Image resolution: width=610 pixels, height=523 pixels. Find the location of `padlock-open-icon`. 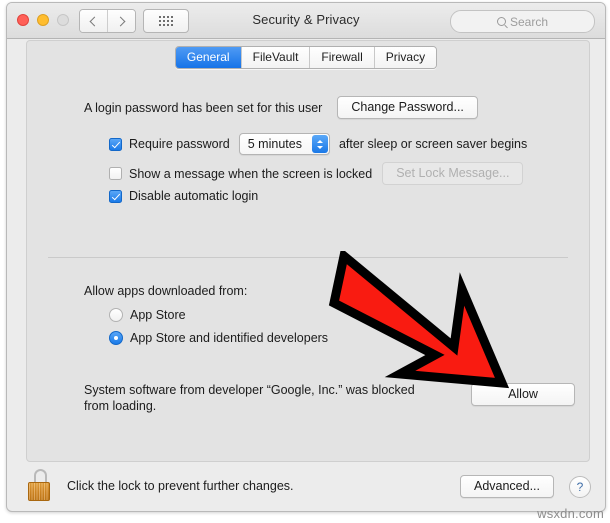

padlock-open-icon is located at coordinates (42, 486).